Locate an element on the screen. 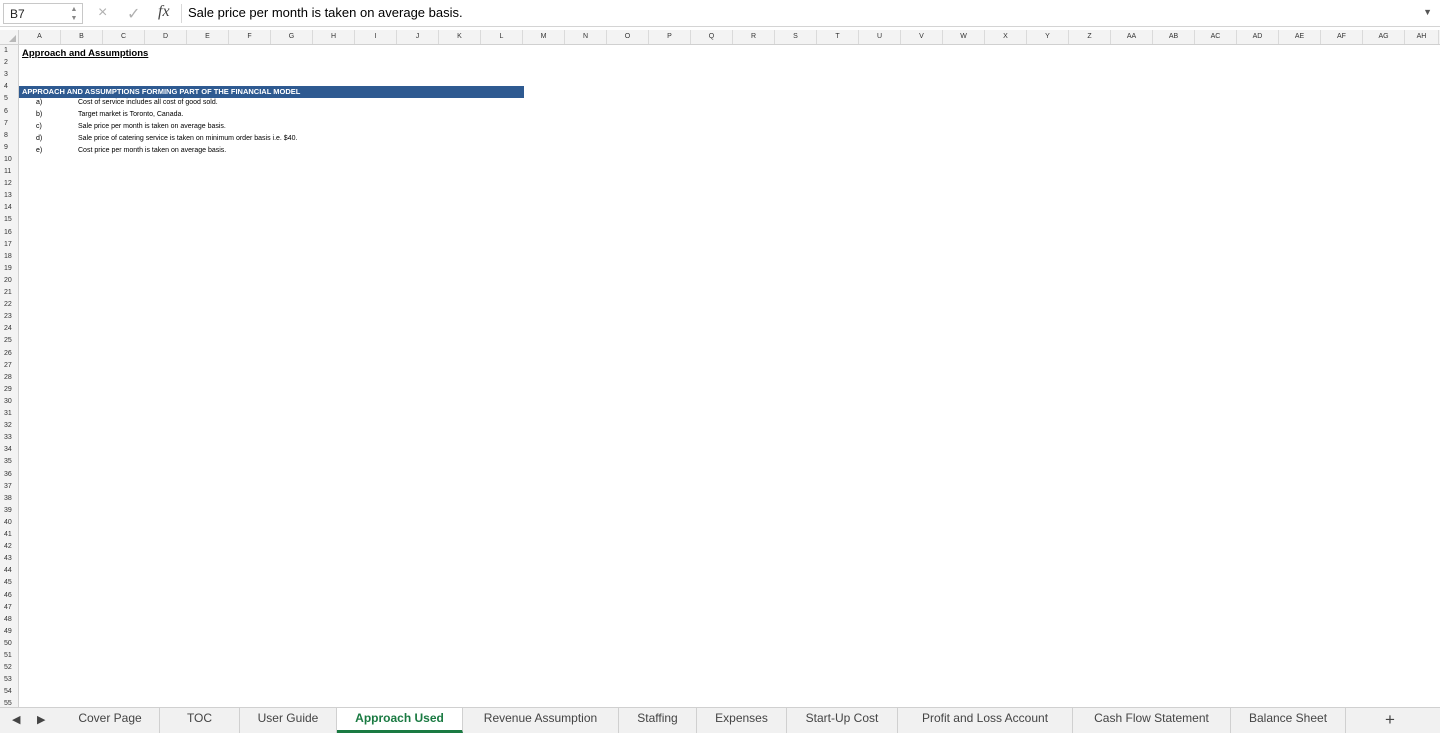 The image size is (1440, 733). row-header-2: 2 is located at coordinates (9, 63).